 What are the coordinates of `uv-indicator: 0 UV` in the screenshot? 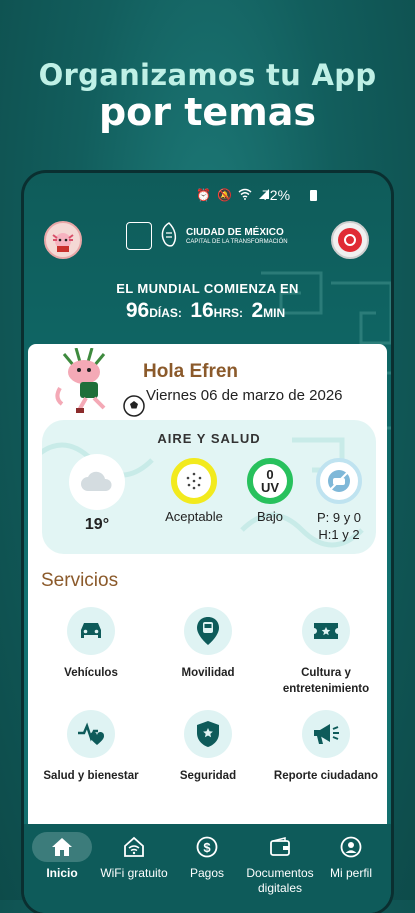 It's located at (270, 481).